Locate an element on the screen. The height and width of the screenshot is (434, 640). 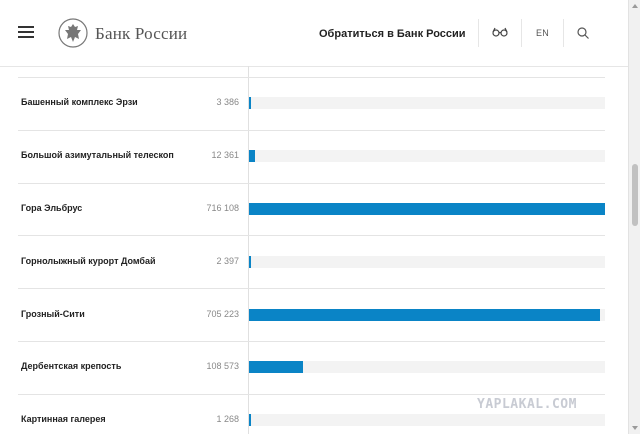
bar-category-label: Горнолыжный курорт Домбай is located at coordinates (88, 260).